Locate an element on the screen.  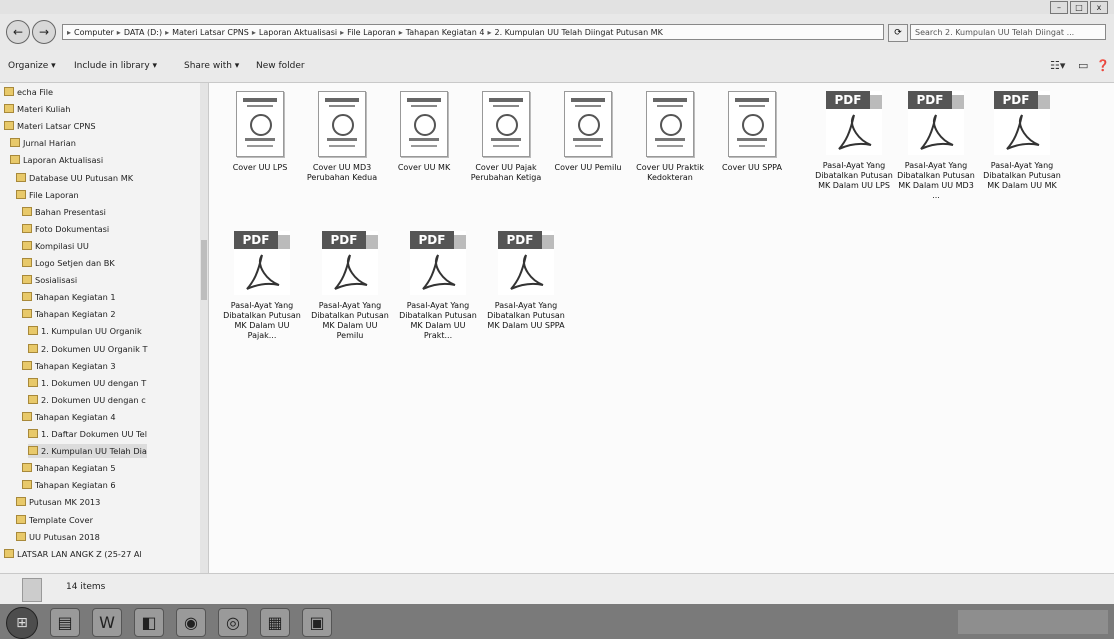
taskbar: ⊞ ▤ W ◧ ◉ ◎ ▦ ▣ is located at coordinates (557, 621).